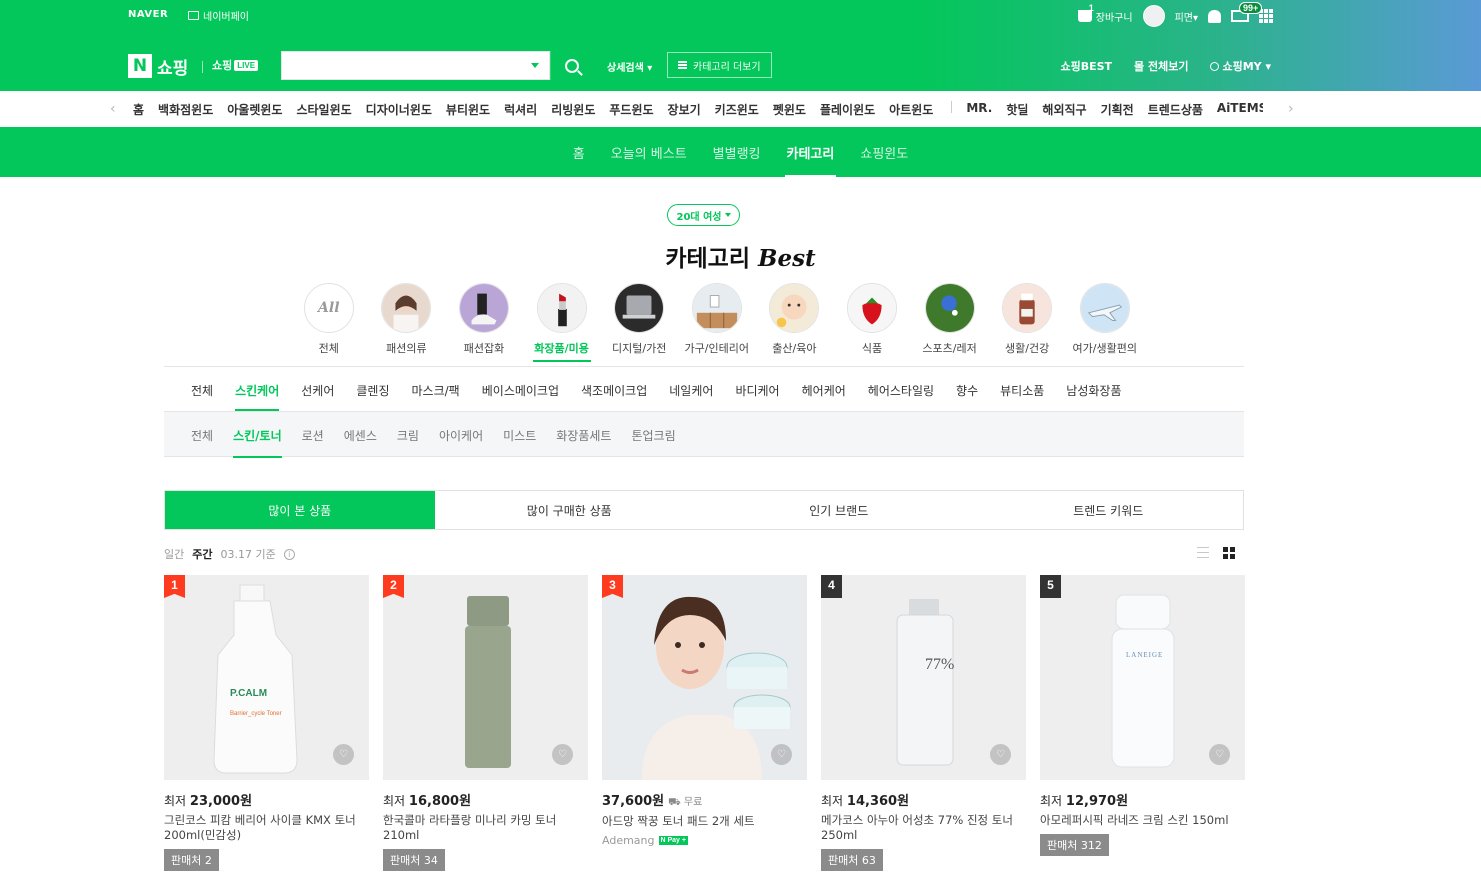  I want to click on product-name: 아모레퍼시픽 라네즈 크림 스킨 150ml, so click(1142, 820).